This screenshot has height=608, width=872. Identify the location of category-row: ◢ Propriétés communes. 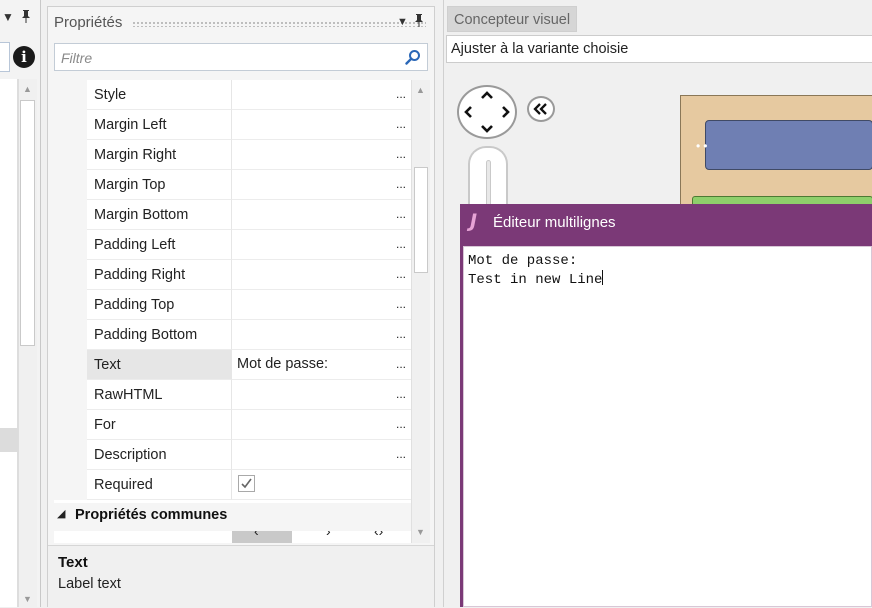
(232, 517).